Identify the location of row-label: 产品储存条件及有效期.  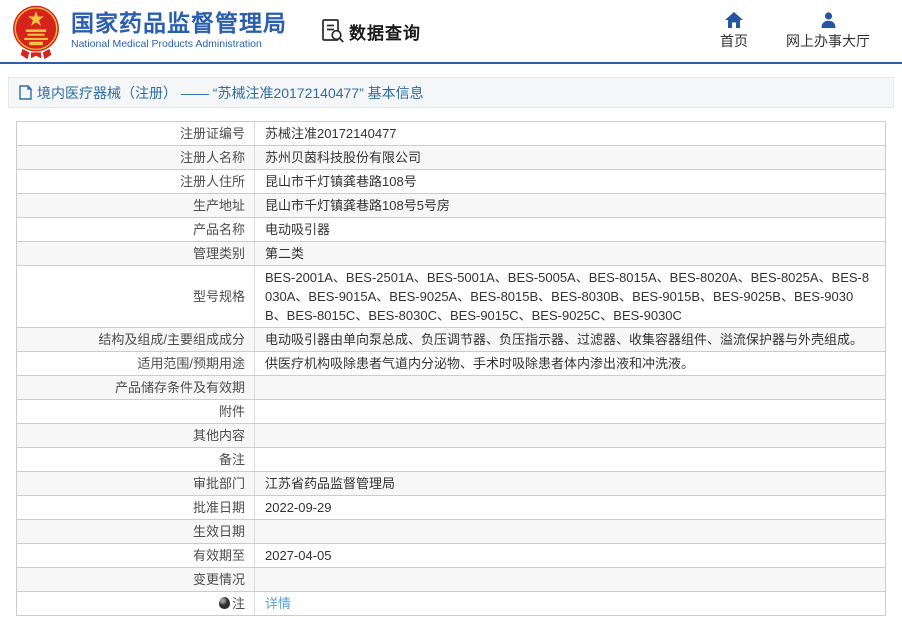
(135, 387).